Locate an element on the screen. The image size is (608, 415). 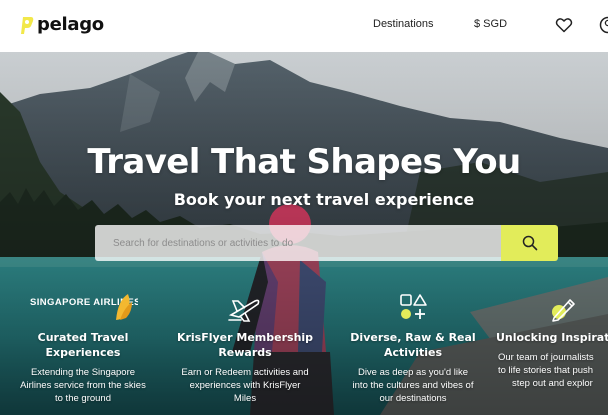
feature-description-line: Earn or Redeem activities and is located at coordinates (245, 372).